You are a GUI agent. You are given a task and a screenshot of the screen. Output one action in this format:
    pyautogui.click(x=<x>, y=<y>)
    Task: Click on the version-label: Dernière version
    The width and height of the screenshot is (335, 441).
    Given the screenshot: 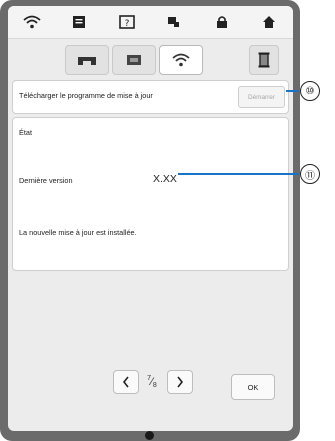 What is the action you would take?
    pyautogui.click(x=46, y=180)
    